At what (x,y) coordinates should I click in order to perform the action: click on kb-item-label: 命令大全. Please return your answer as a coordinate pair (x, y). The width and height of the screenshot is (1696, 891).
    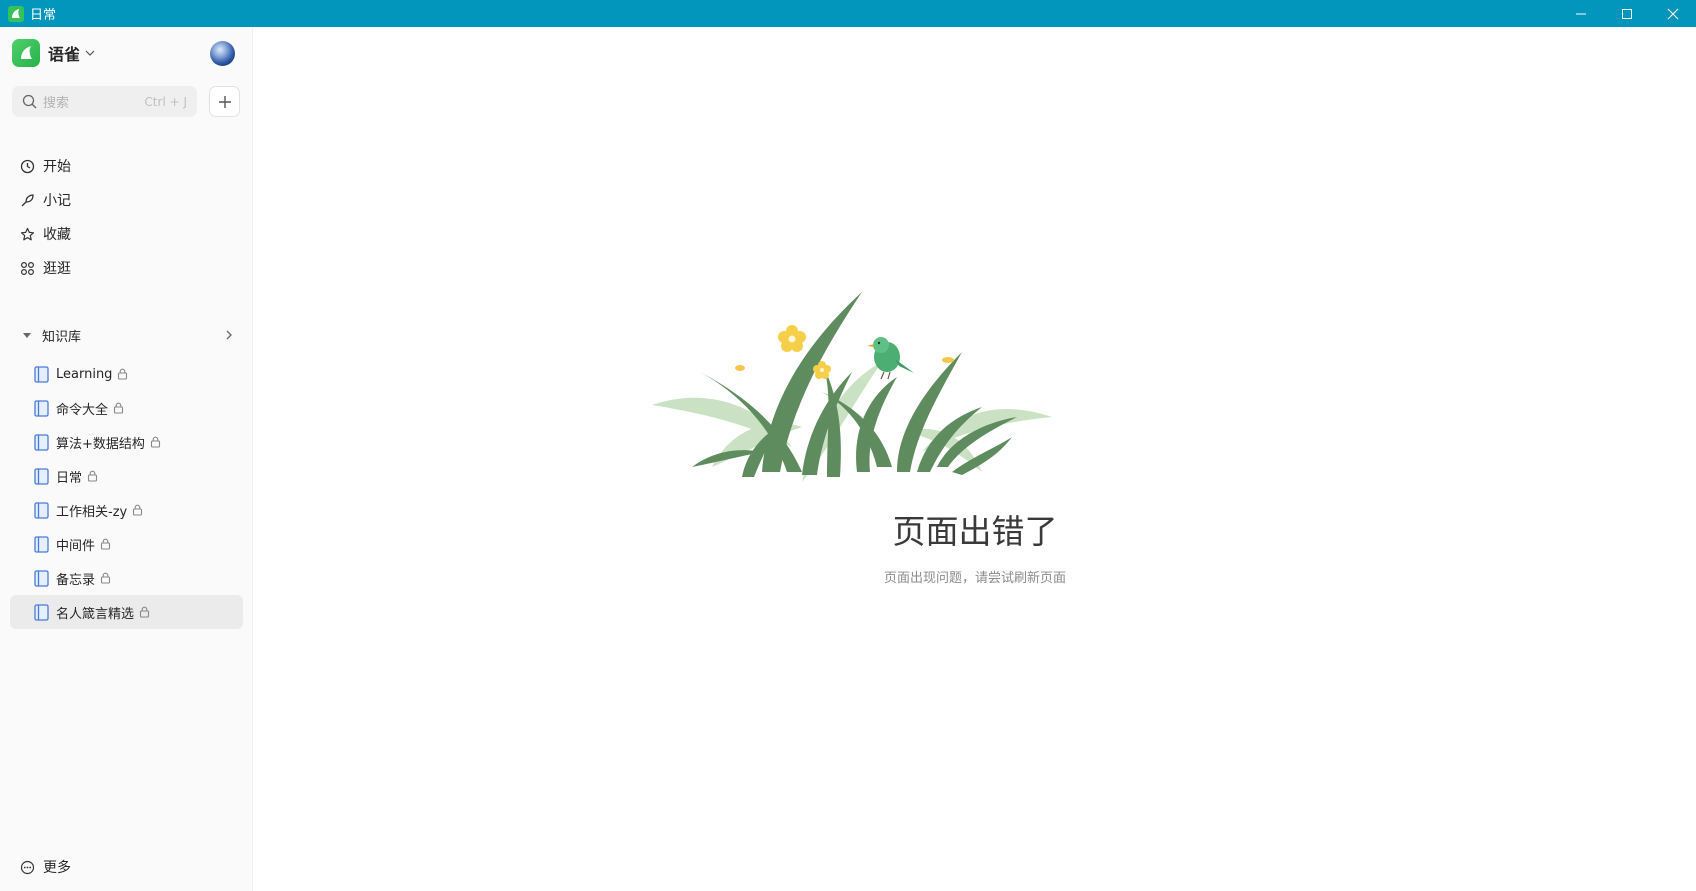
    Looking at the image, I should click on (82, 410).